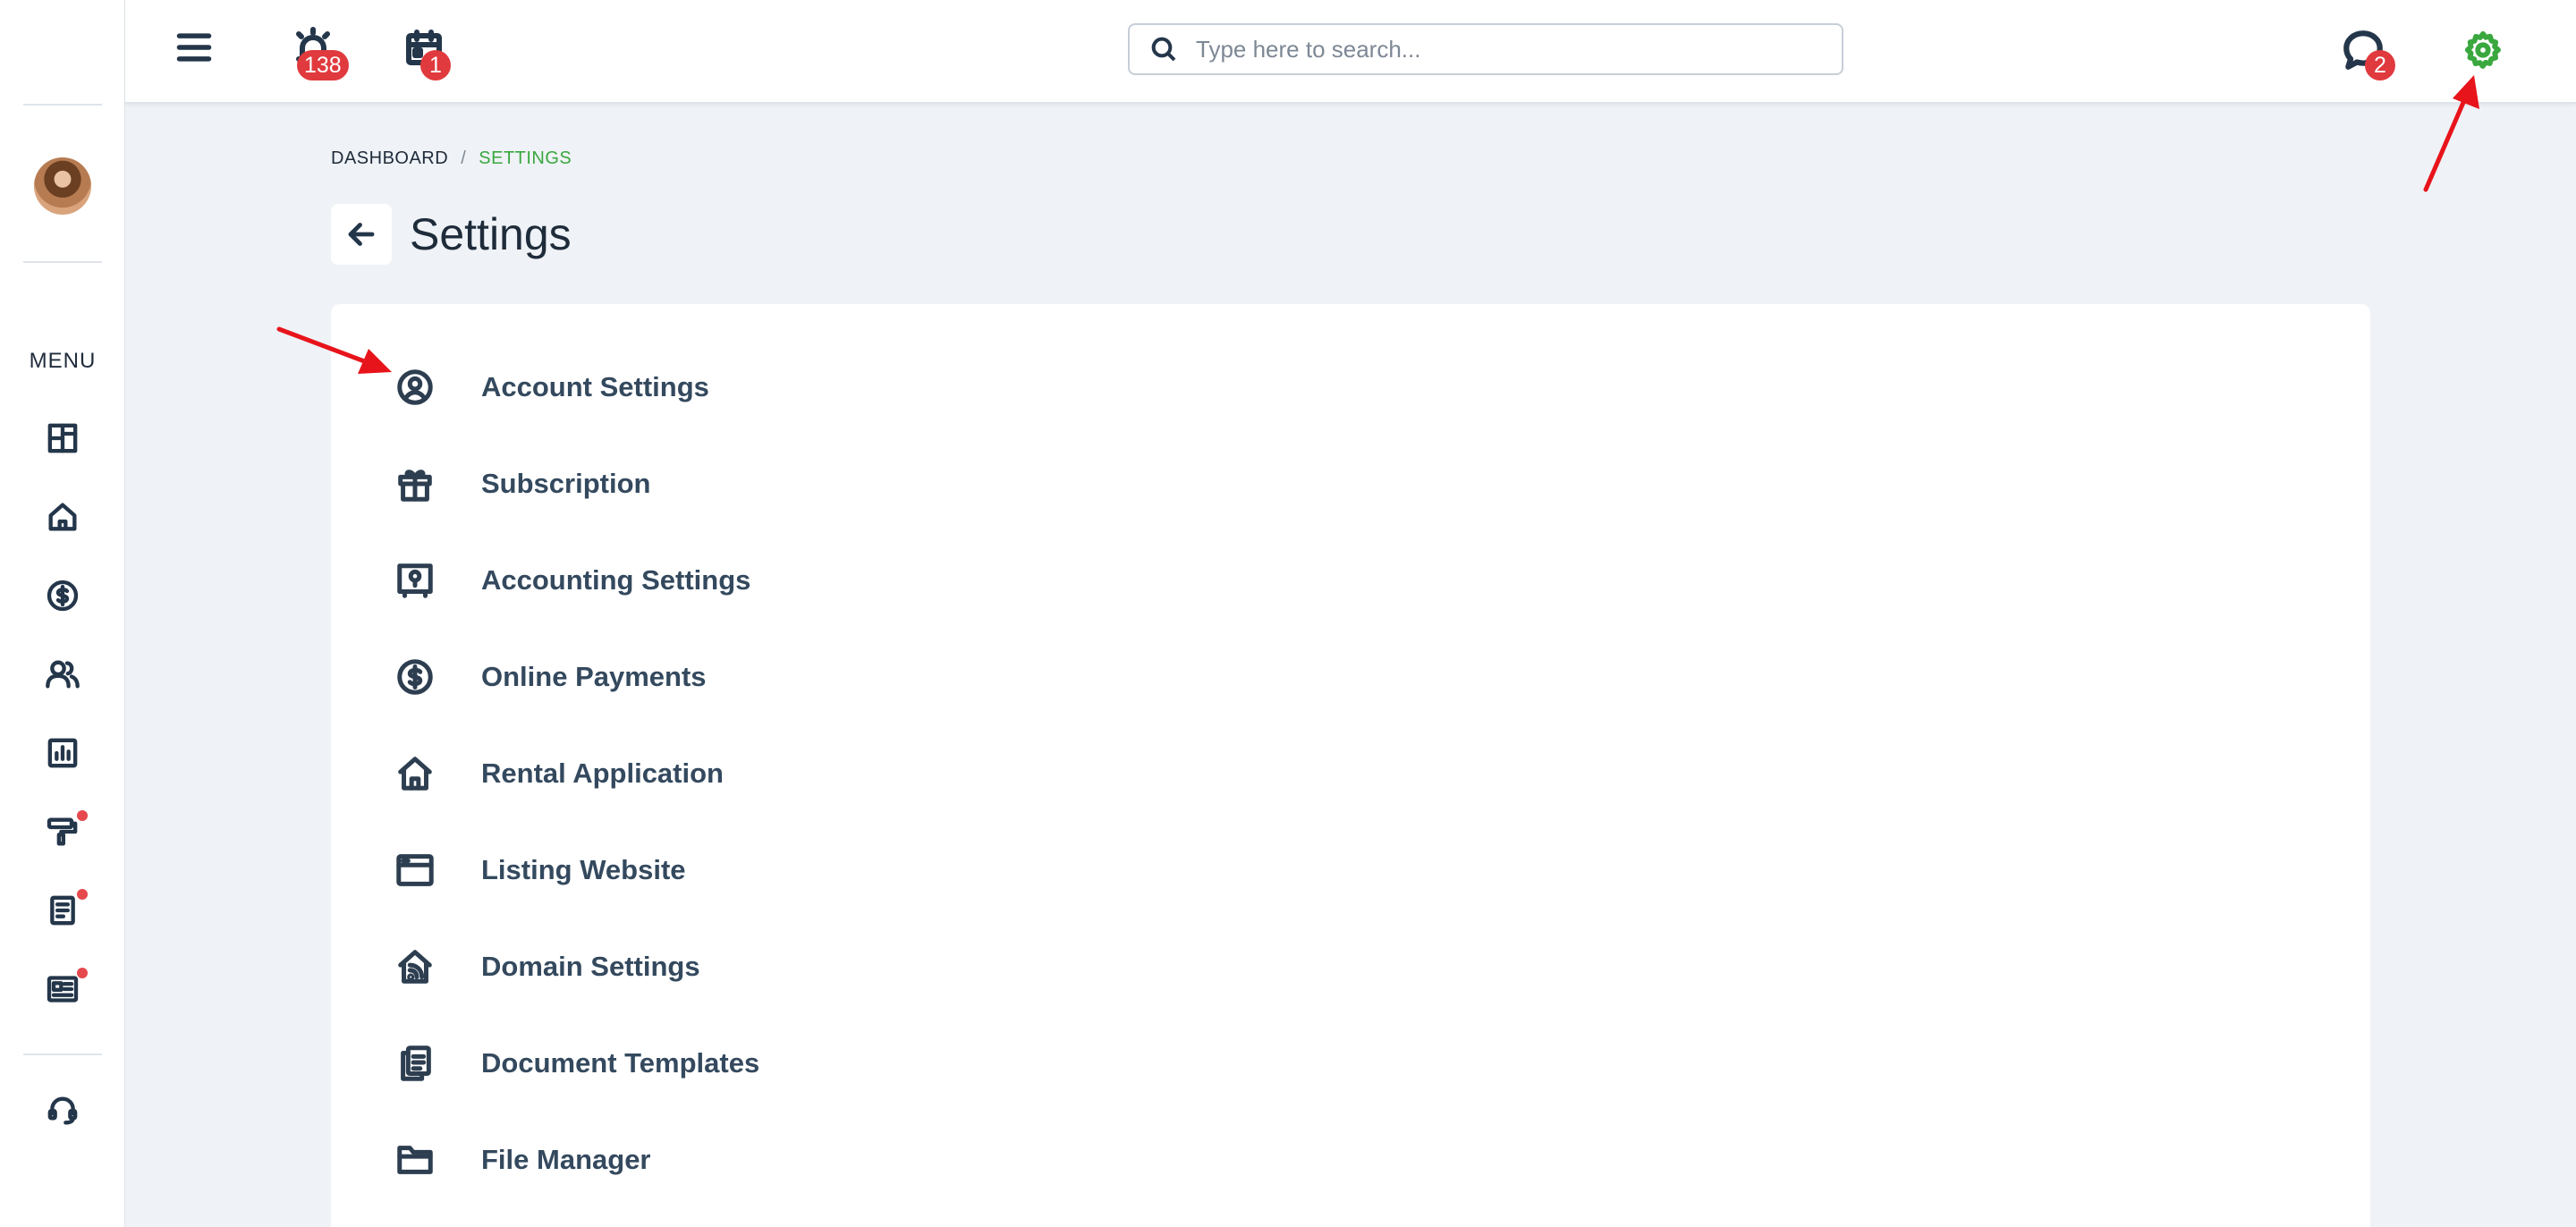  I want to click on settings-item-label: Document Templates, so click(620, 1063).